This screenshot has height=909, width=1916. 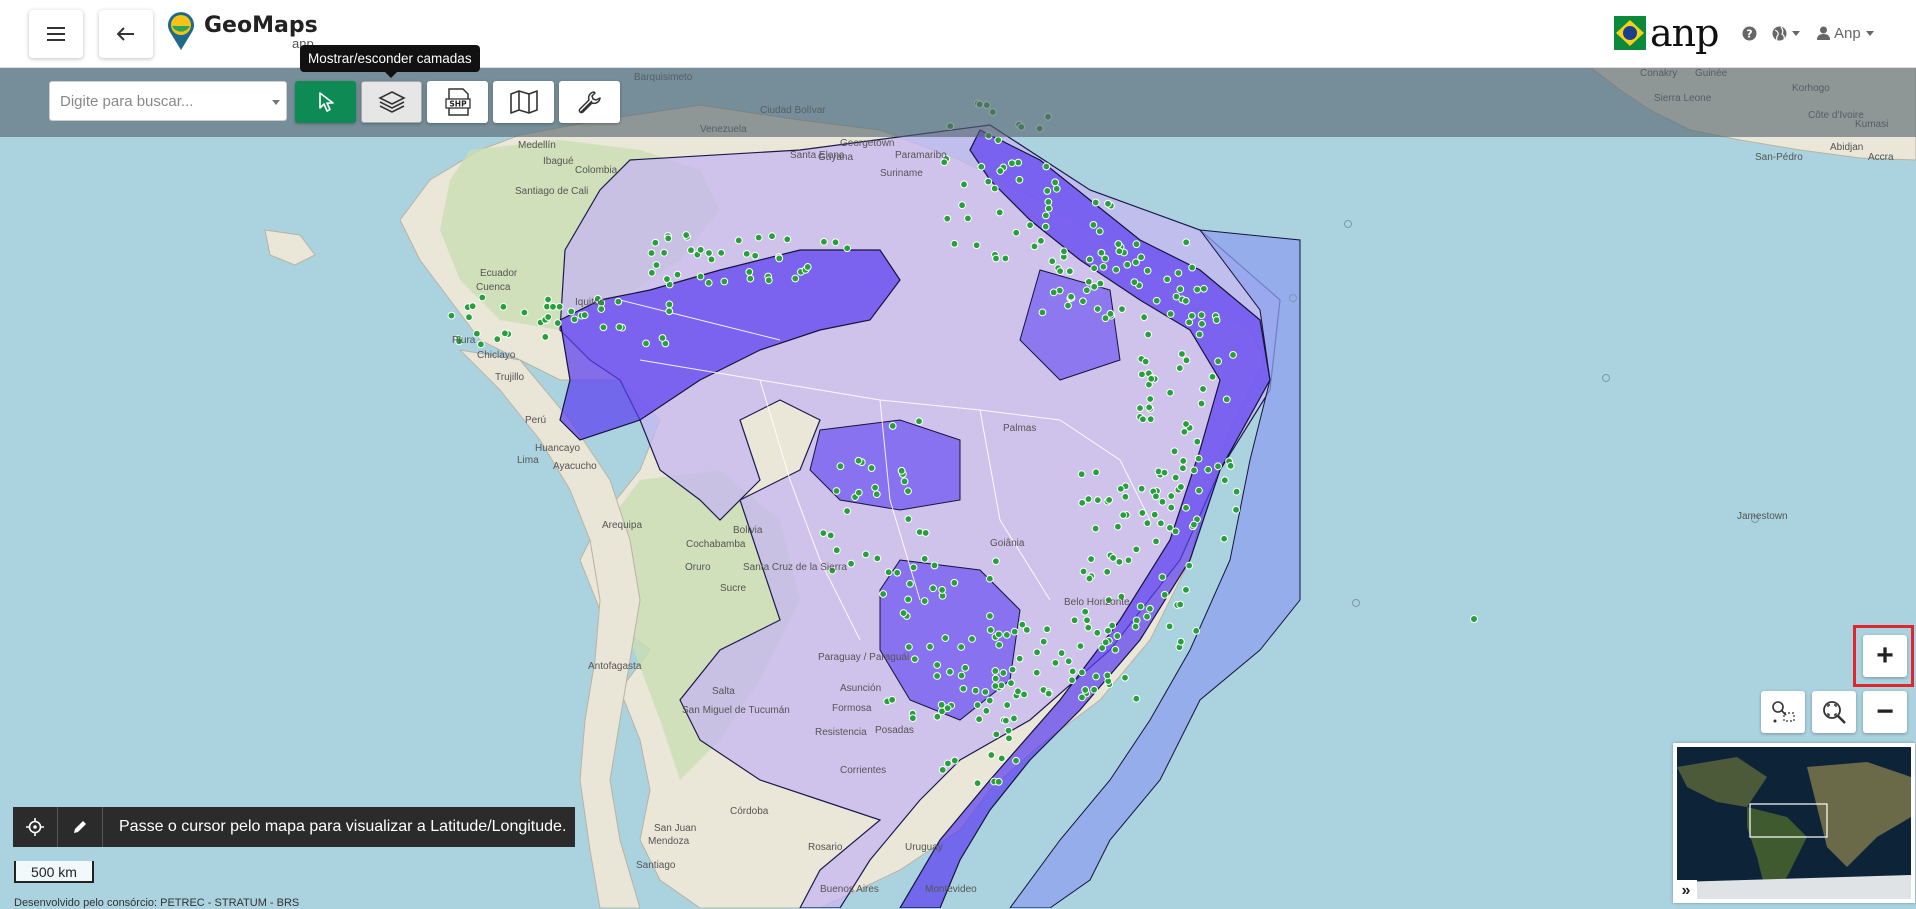 I want to click on edit-coordinates-button, so click(x=80, y=827).